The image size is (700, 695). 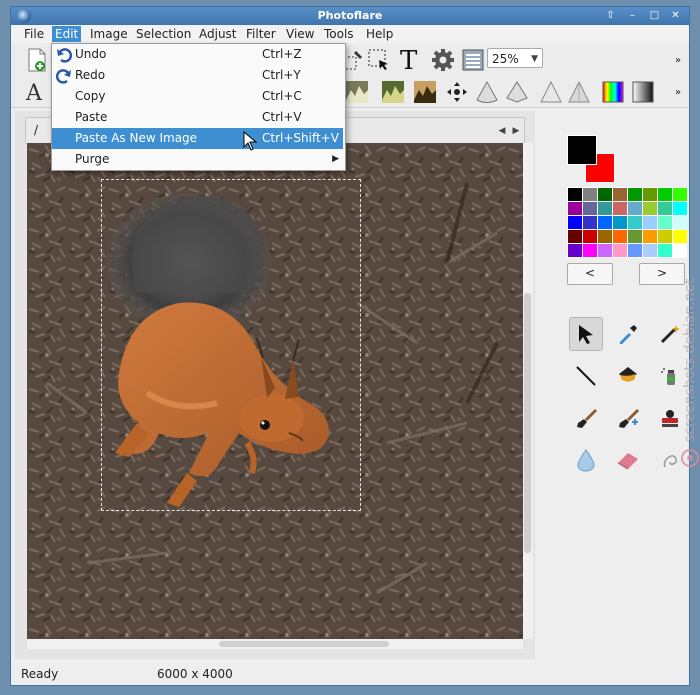 I want to click on menu-item-copy: Copy Ctrl+C, so click(x=197, y=96).